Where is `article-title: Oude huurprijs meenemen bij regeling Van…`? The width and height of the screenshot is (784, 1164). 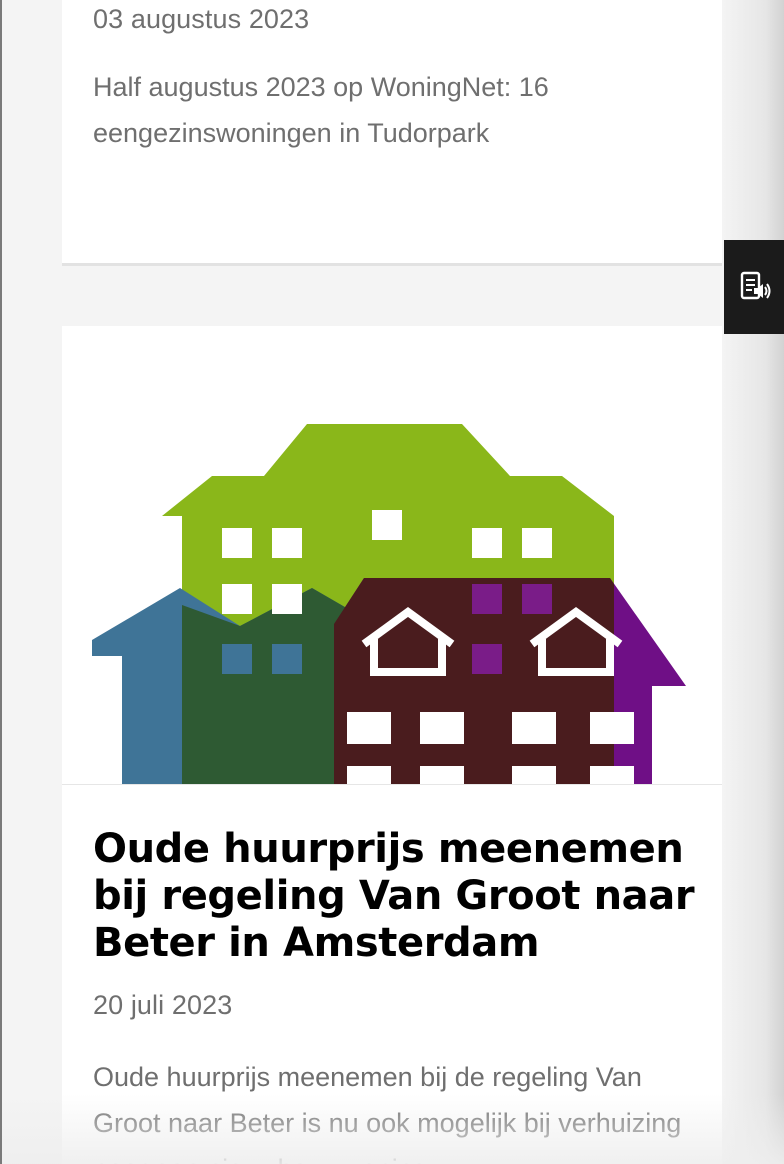
article-title: Oude huurprijs meenemen bij regeling Van… is located at coordinates (398, 896).